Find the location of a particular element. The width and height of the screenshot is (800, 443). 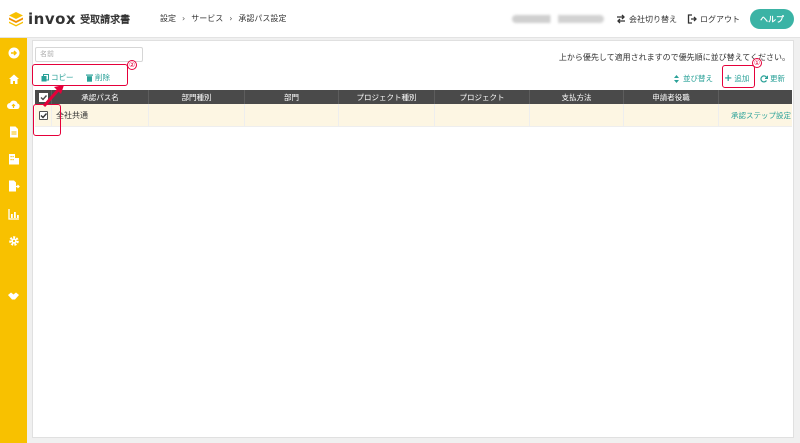

annotation-arrow-icon is located at coordinates (53, 96).